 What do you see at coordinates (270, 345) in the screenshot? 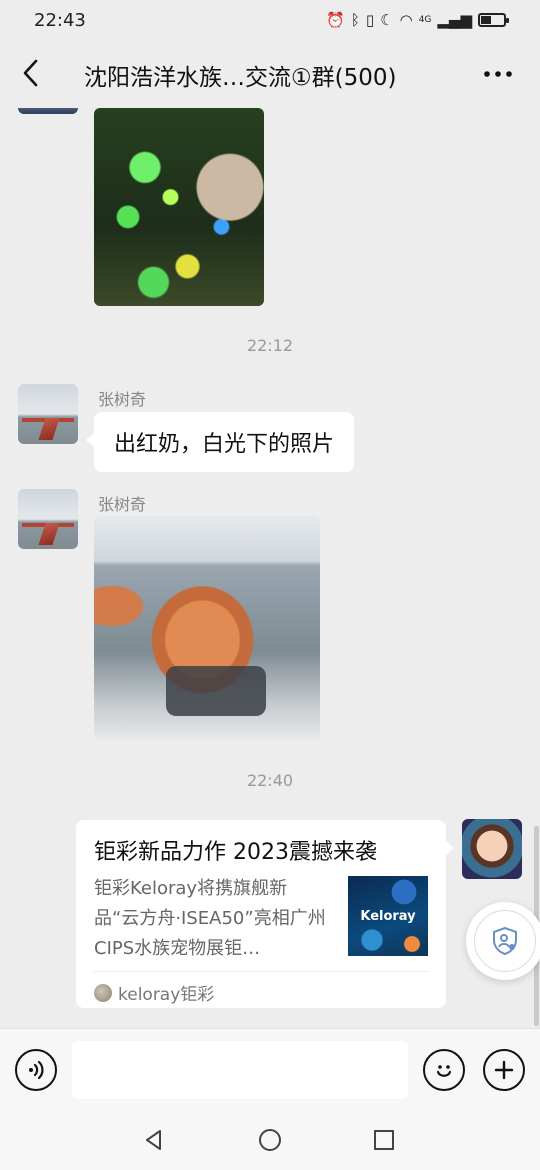
I see `message-timestamp: 22:12` at bounding box center [270, 345].